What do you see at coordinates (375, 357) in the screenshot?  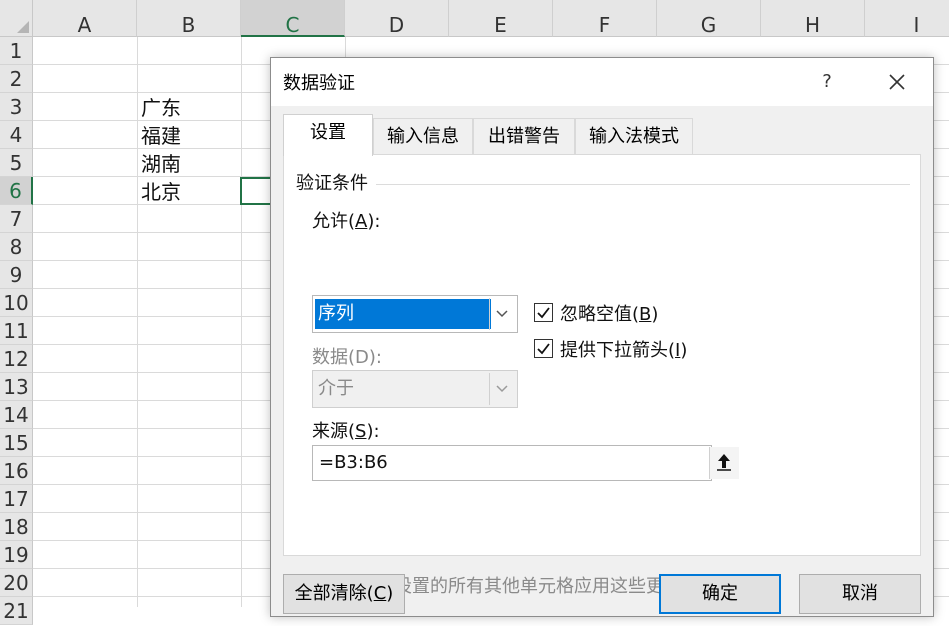 I see `data-label-suffix: ):` at bounding box center [375, 357].